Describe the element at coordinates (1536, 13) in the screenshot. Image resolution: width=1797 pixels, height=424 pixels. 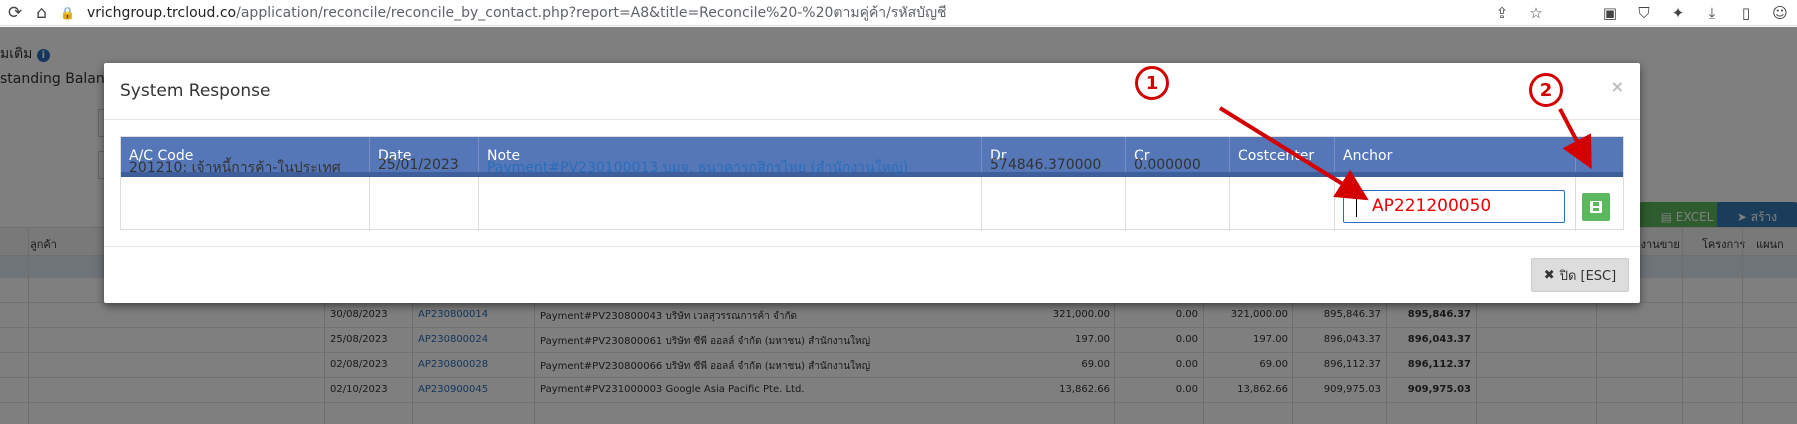
I see `star-icon: ☆` at that location.